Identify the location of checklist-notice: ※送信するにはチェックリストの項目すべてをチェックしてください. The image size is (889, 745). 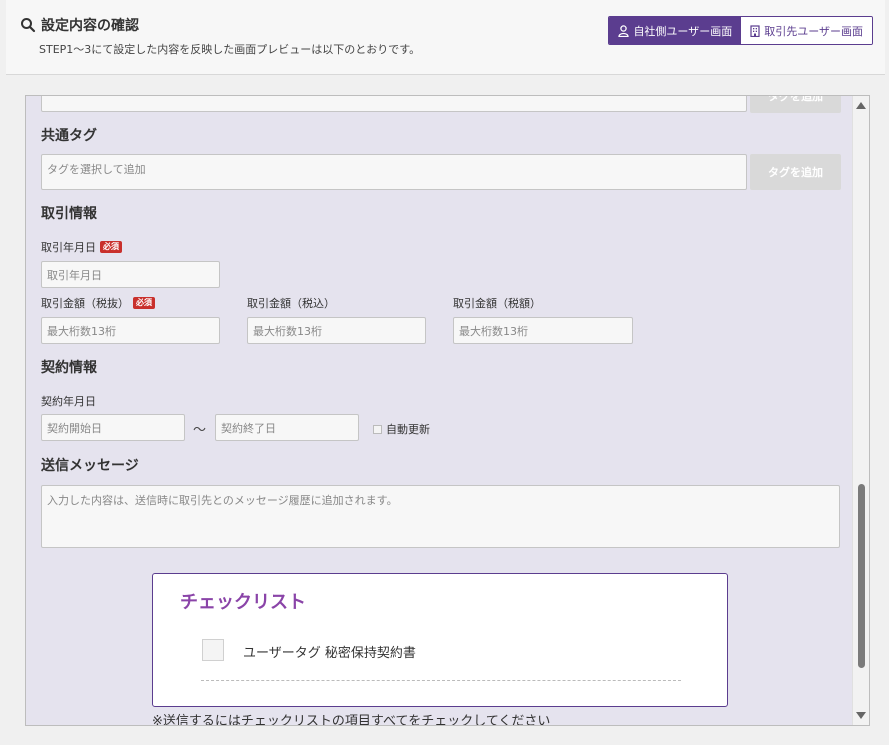
(351, 720).